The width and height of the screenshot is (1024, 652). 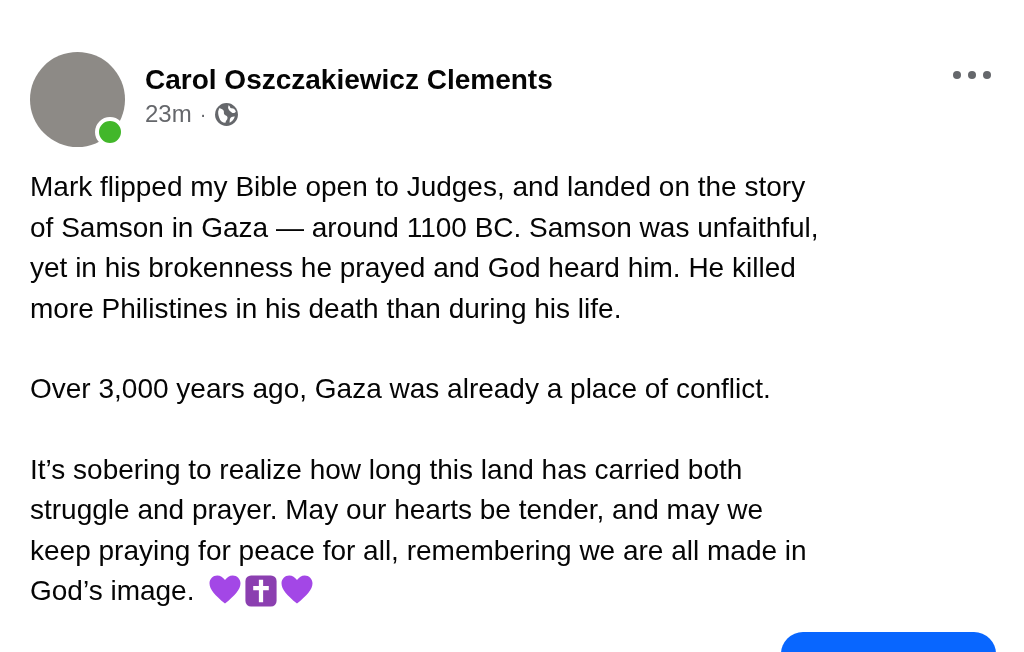 What do you see at coordinates (326, 308) in the screenshot?
I see `post-text-line: more Philistines in his death than during his life.` at bounding box center [326, 308].